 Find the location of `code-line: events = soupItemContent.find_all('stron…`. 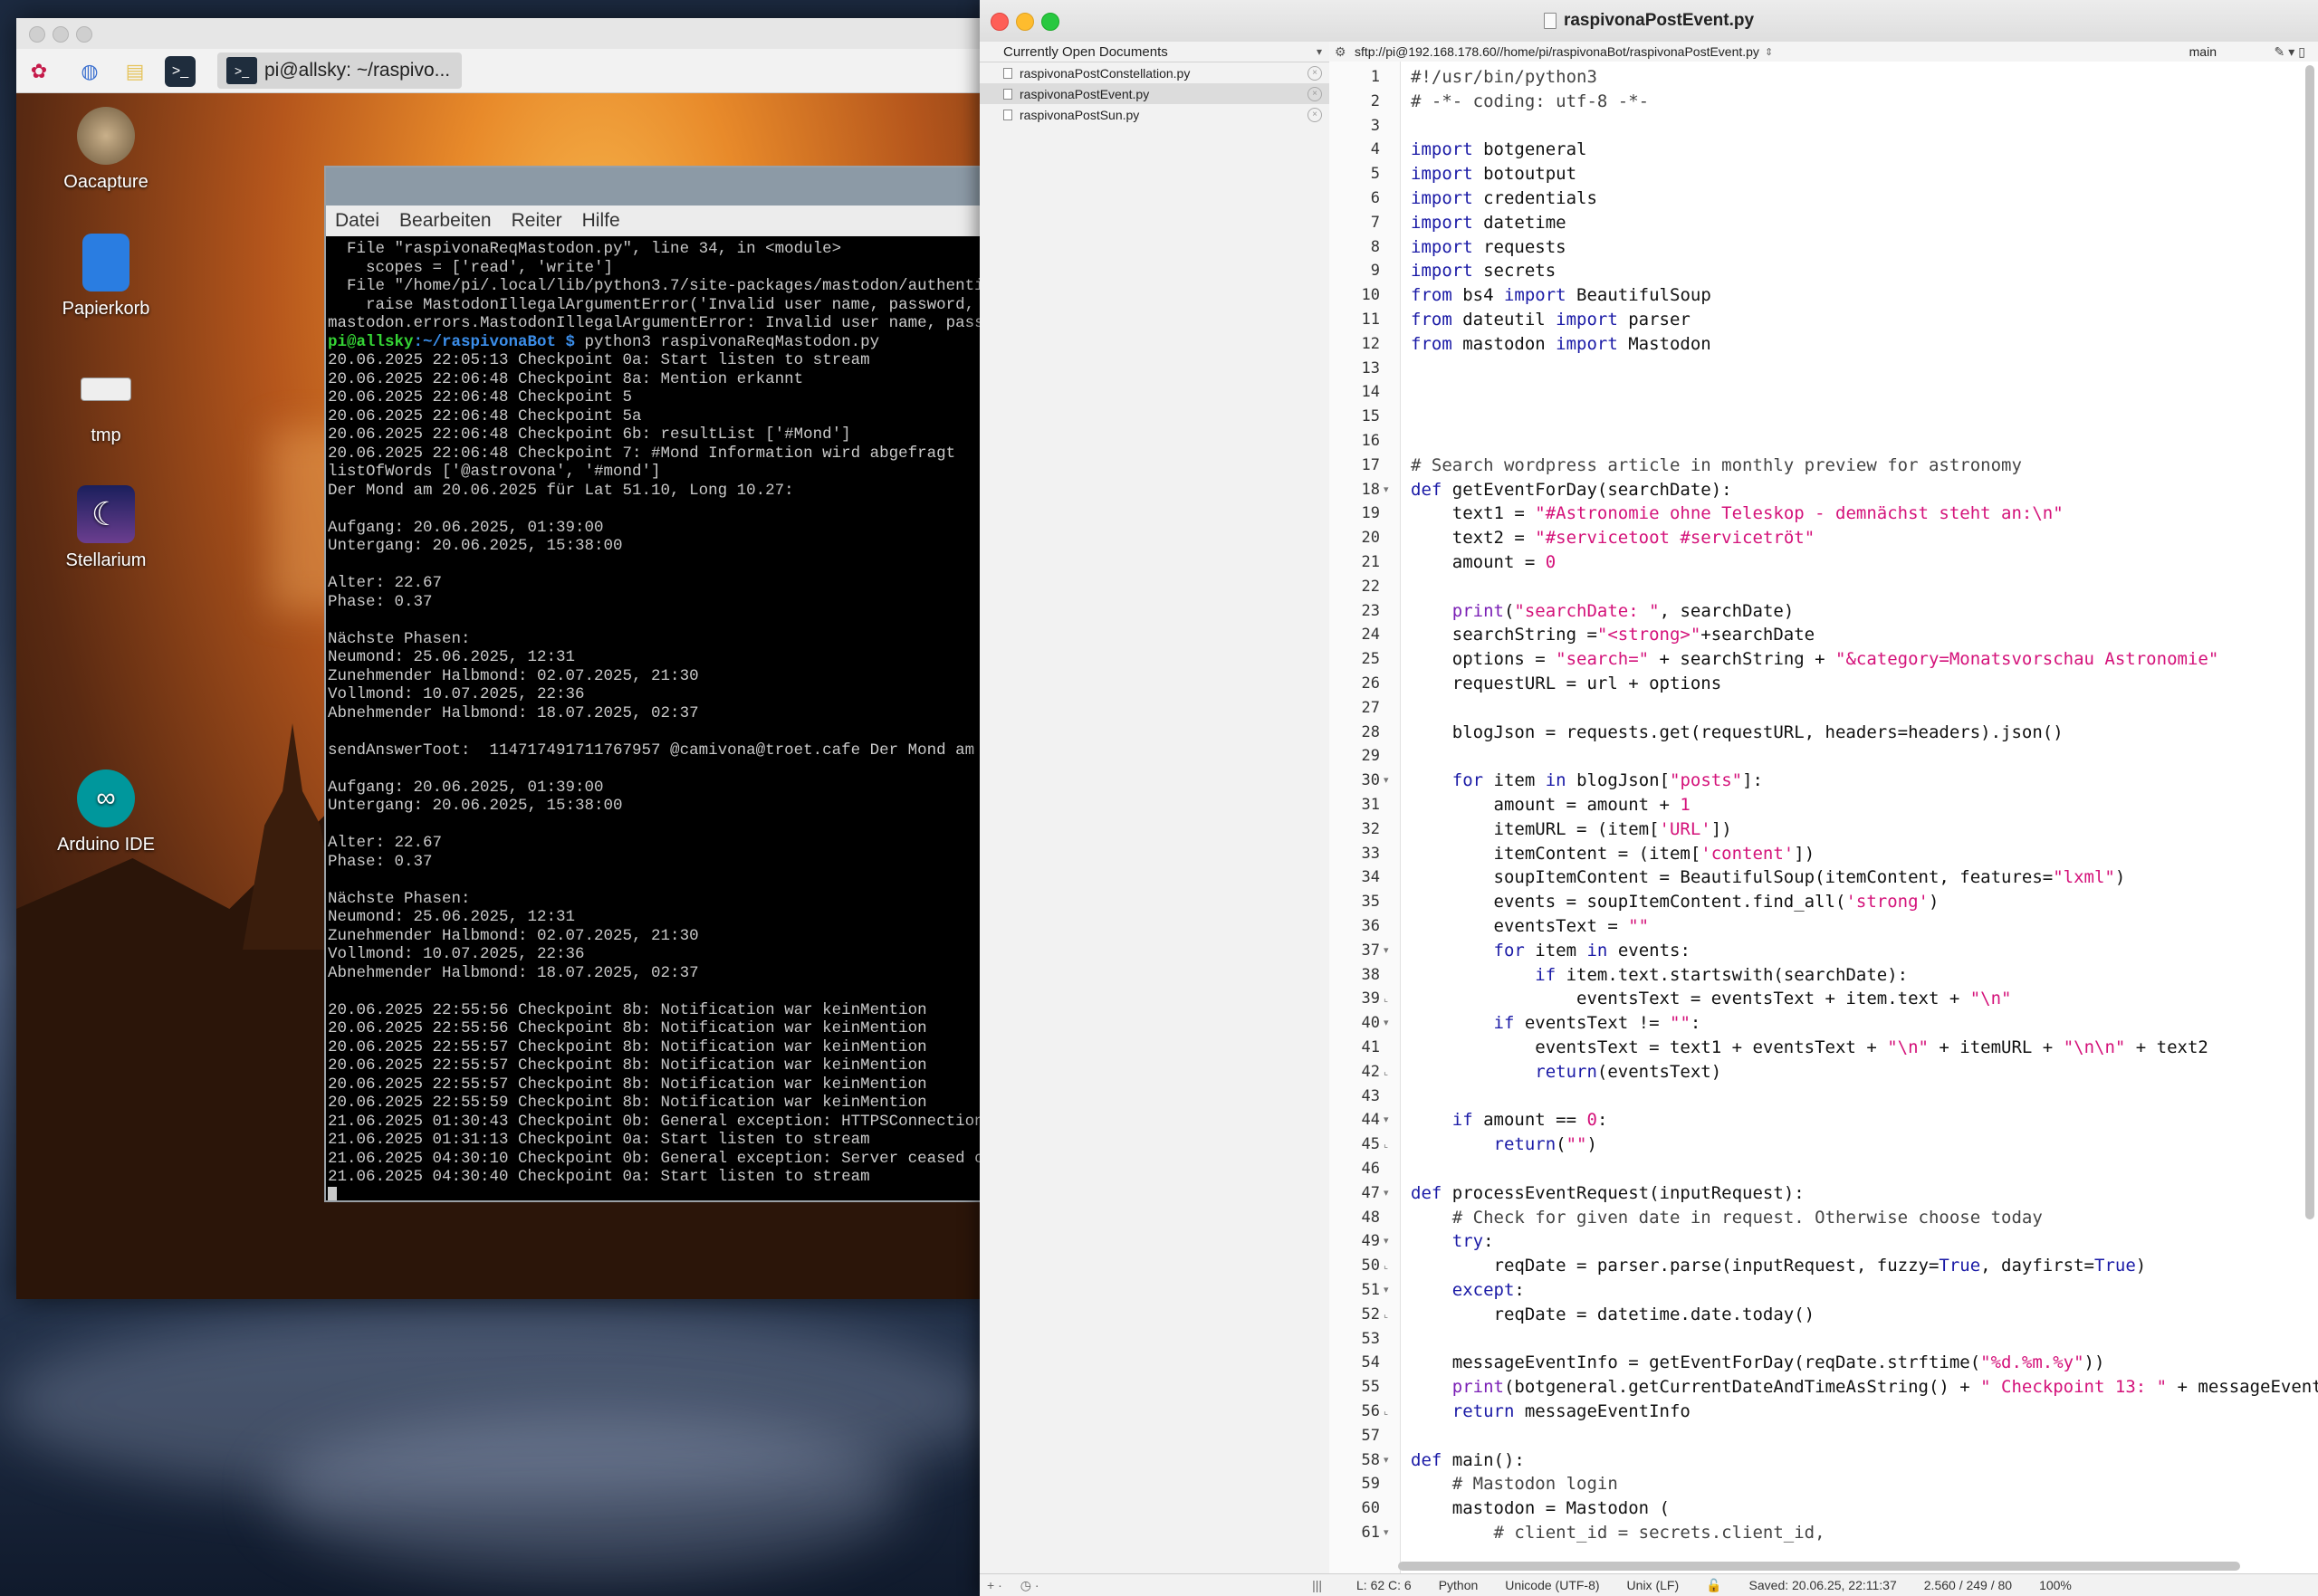

code-line: events = soupItemContent.find_all('stron… is located at coordinates (1676, 902).